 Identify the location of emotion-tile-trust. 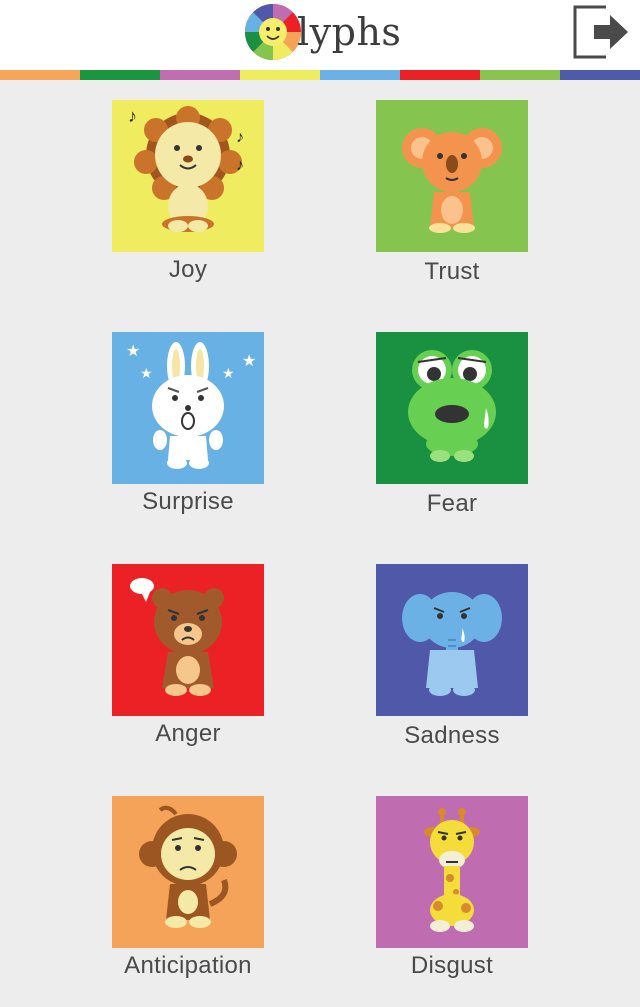
(452, 176).